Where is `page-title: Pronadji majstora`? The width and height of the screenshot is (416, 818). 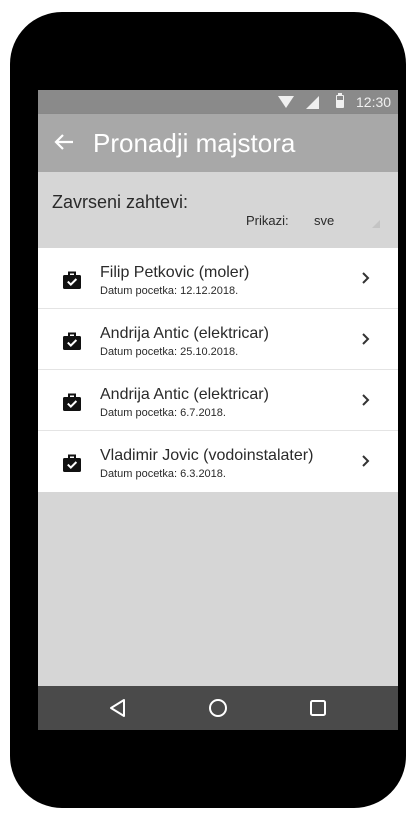 page-title: Pronadji majstora is located at coordinates (194, 143).